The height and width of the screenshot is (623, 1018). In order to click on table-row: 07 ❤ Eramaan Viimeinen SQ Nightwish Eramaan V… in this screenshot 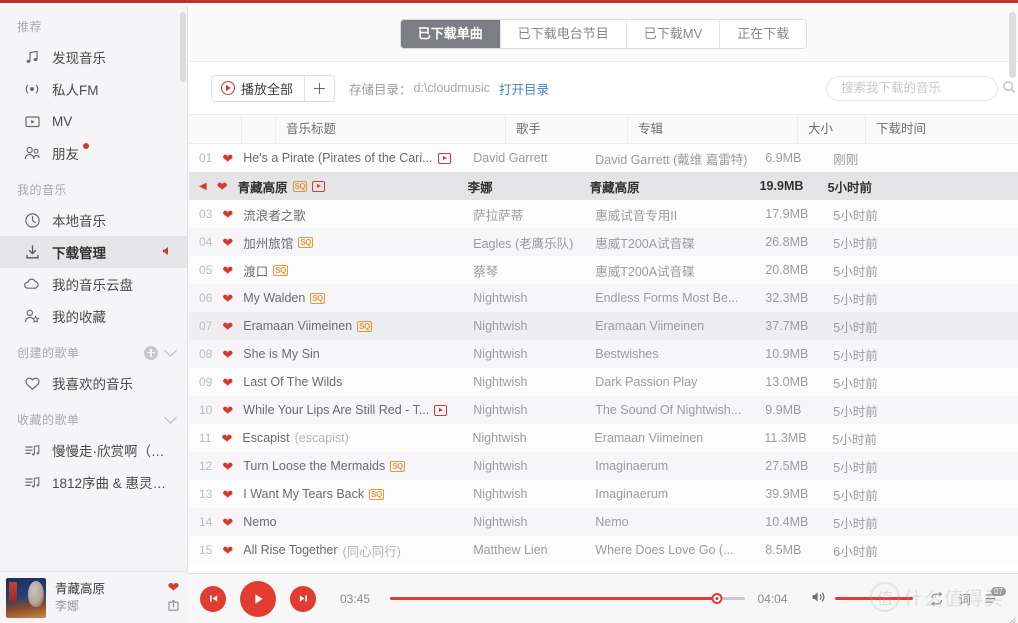, I will do `click(603, 326)`.